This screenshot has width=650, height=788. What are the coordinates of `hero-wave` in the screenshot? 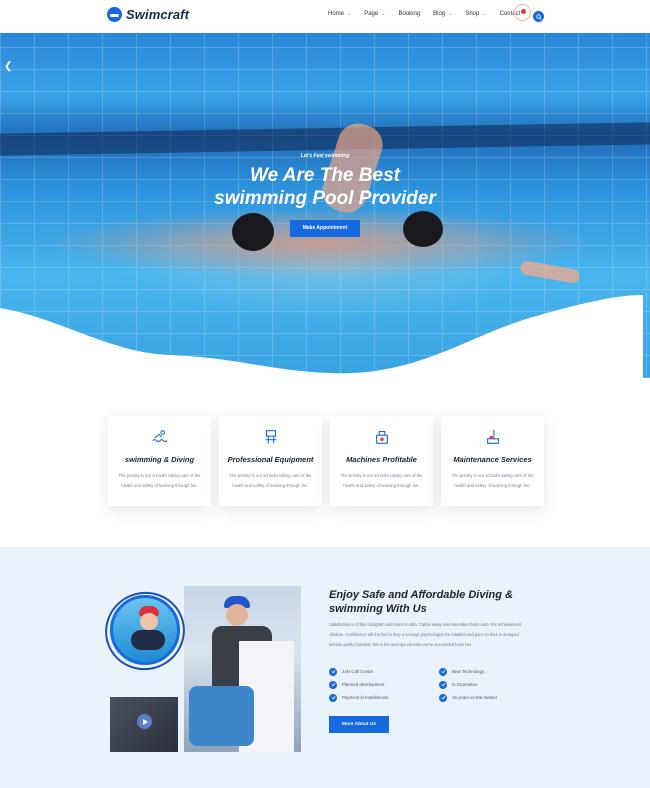 It's located at (321, 336).